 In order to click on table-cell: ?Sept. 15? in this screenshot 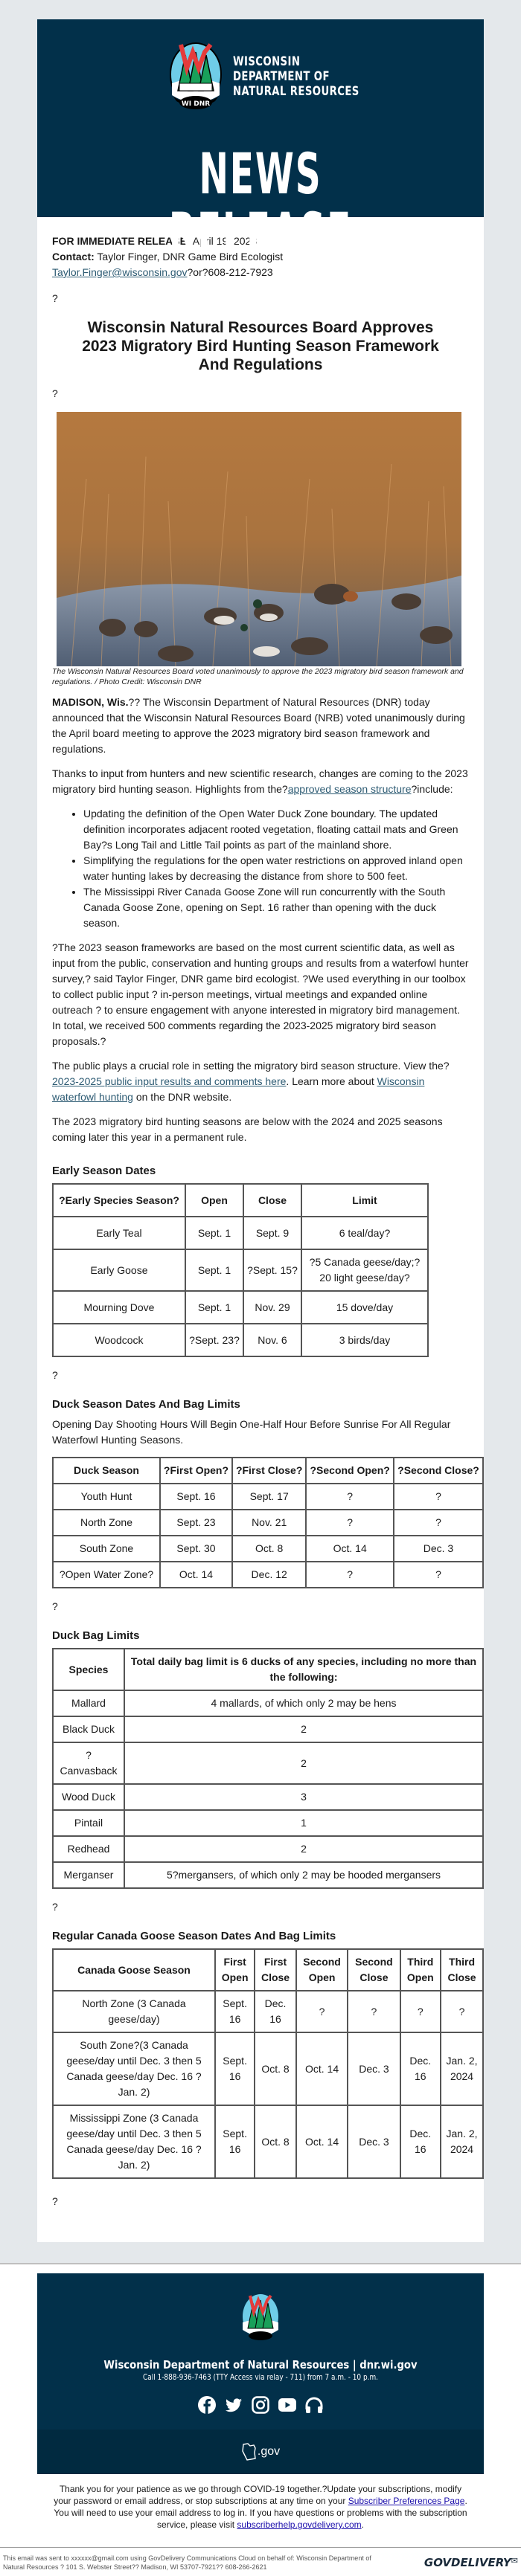, I will do `click(272, 1270)`.